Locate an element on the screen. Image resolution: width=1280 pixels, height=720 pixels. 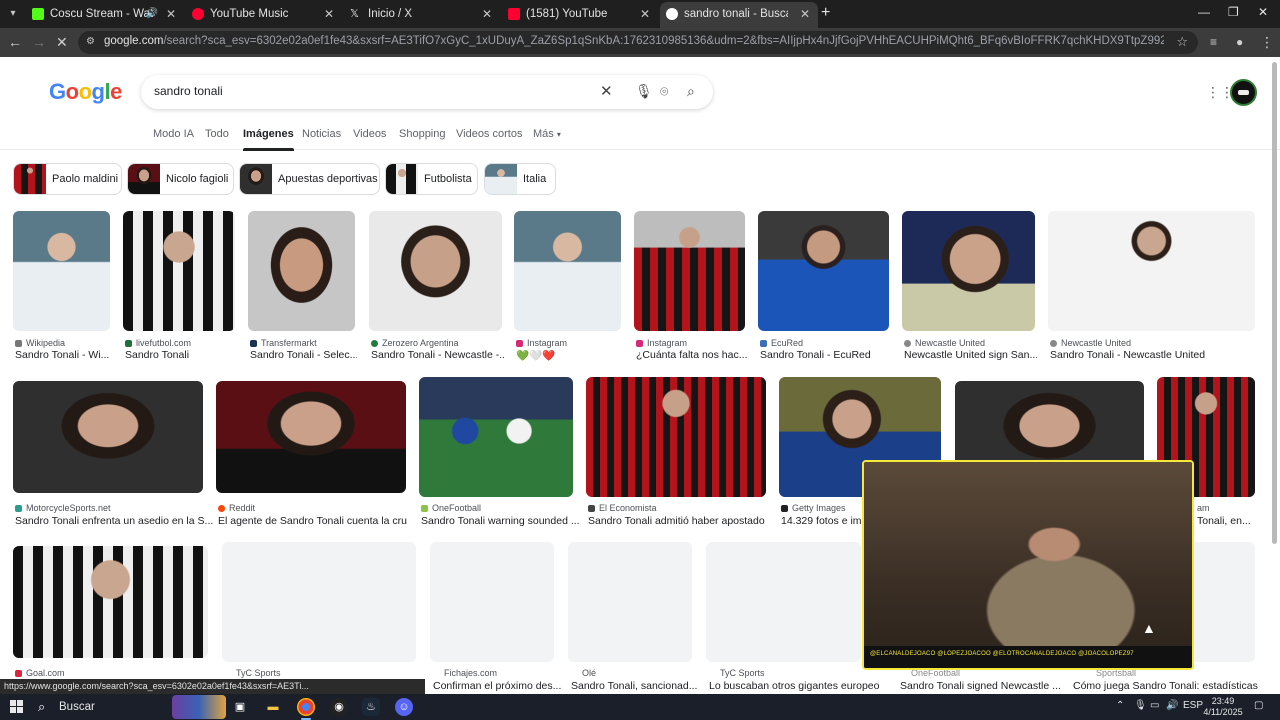
search-box: sandro tonali ✕ 🎙 ⌾ ⌕ is located at coordinates (427, 92).